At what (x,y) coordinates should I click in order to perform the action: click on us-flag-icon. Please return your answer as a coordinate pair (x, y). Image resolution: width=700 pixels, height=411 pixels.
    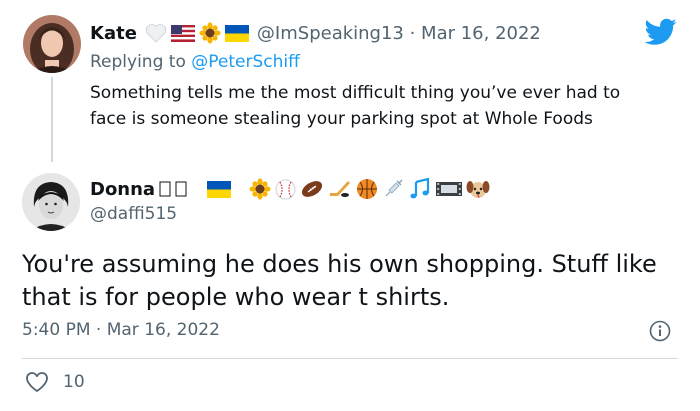
    Looking at the image, I should click on (182, 33).